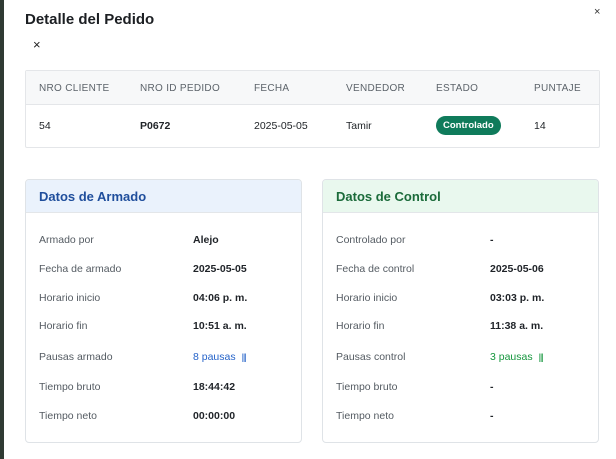 Image resolution: width=616 pixels, height=459 pixels. Describe the element at coordinates (214, 387) in the screenshot. I see `row-value: 18:44:42` at that location.